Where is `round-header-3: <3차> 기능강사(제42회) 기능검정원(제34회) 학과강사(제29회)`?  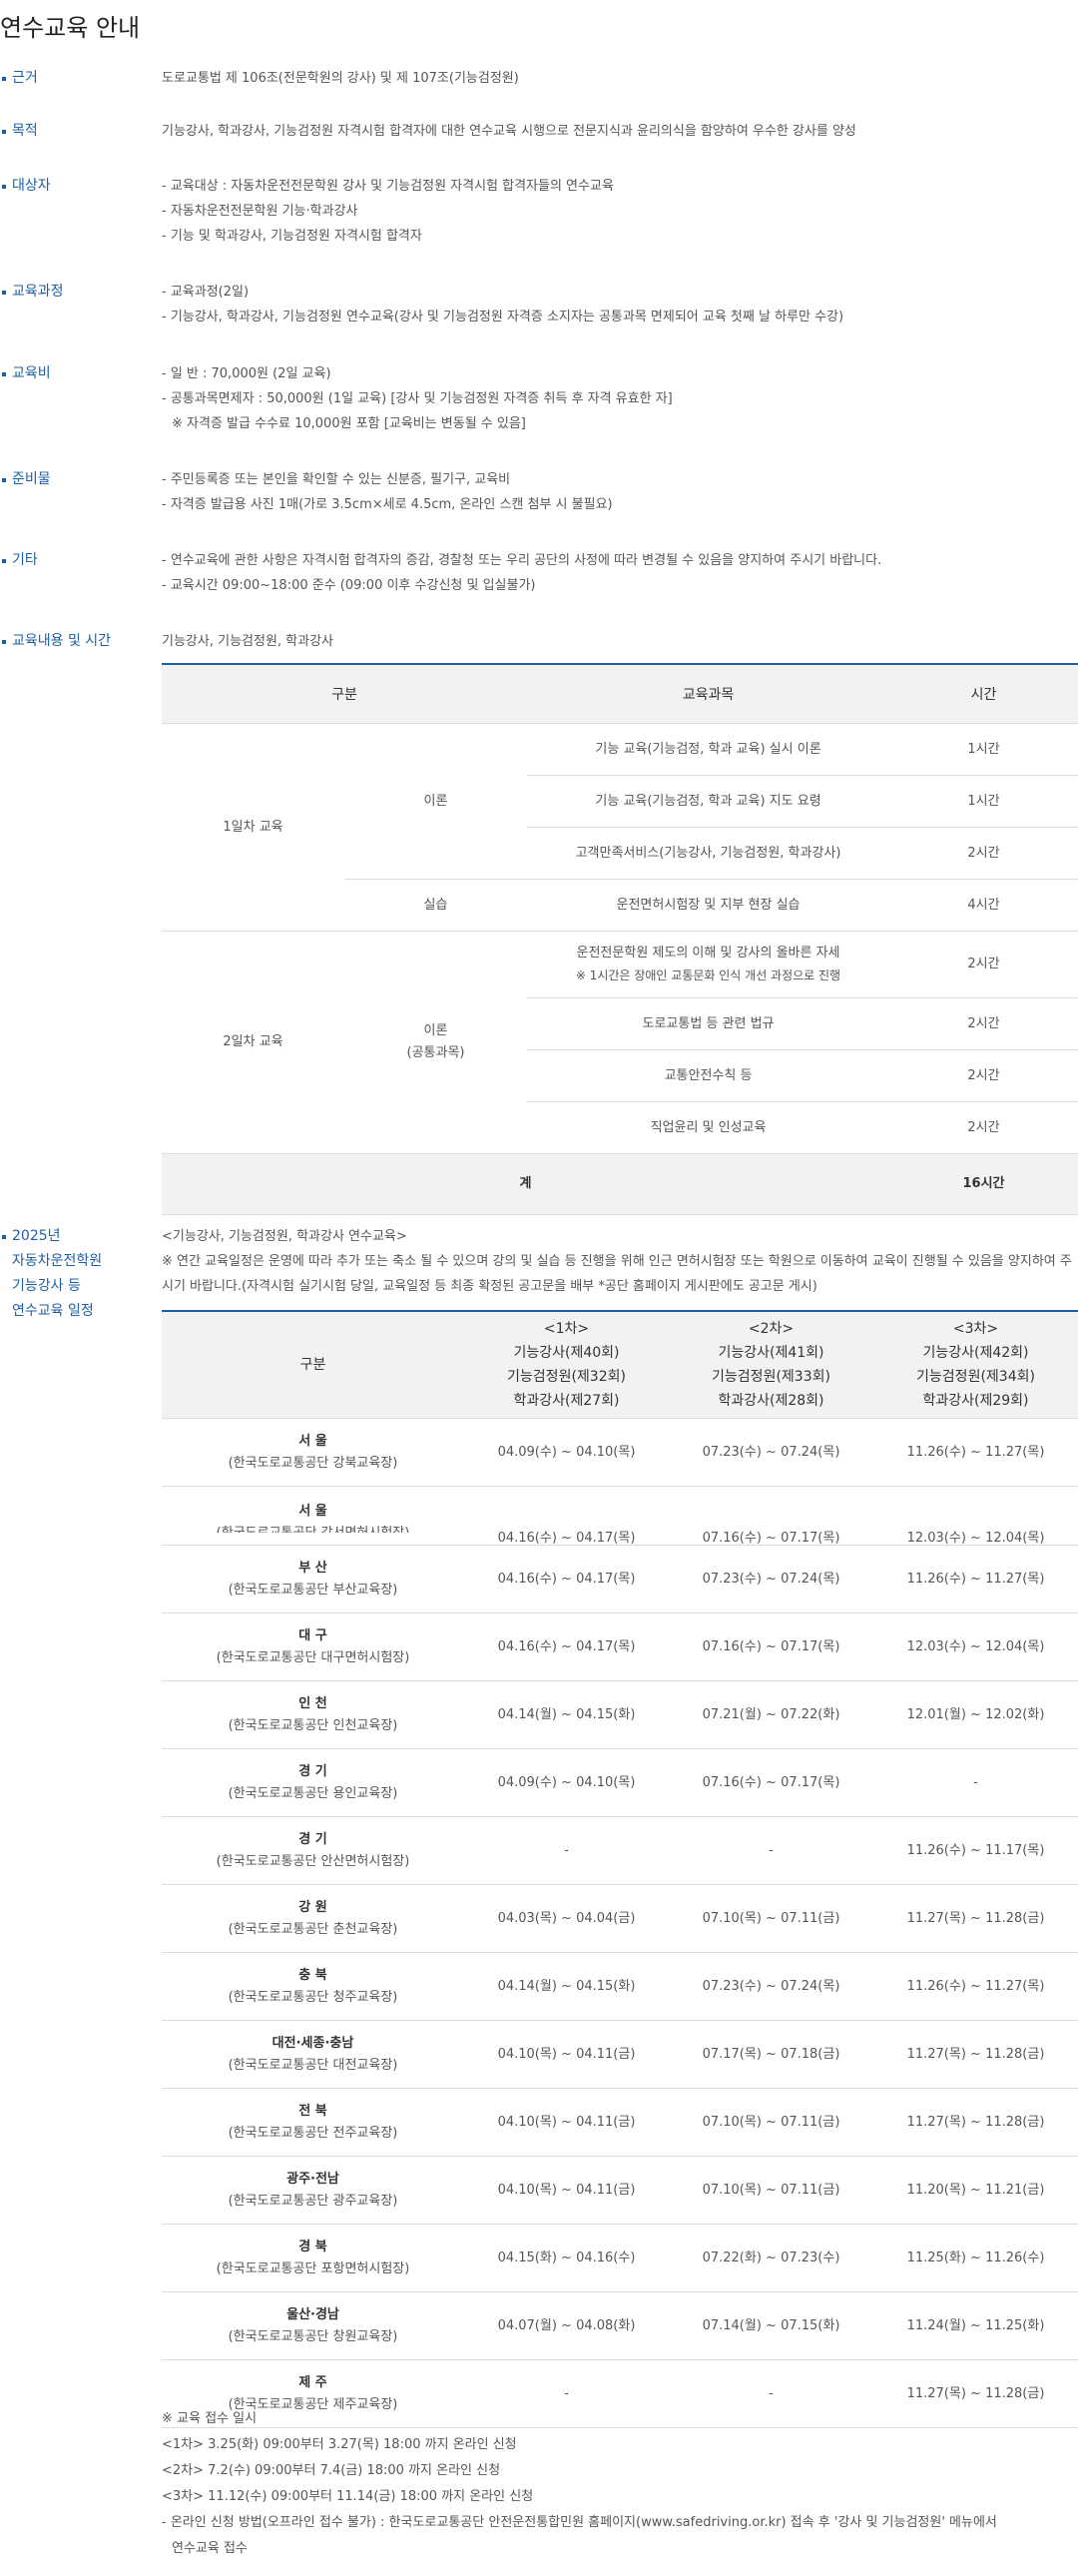
round-header-3: <3차> 기능강사(제42회) 기능검정원(제34회) 학과강사(제29회) is located at coordinates (975, 1365).